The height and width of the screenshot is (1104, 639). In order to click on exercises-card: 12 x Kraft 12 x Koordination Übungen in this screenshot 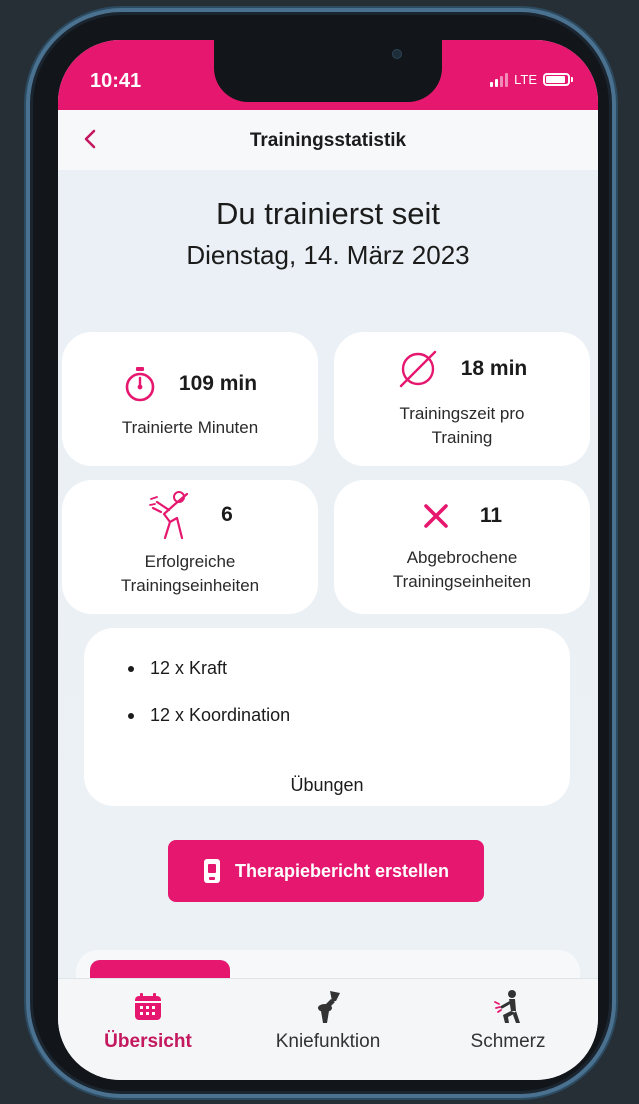, I will do `click(327, 717)`.